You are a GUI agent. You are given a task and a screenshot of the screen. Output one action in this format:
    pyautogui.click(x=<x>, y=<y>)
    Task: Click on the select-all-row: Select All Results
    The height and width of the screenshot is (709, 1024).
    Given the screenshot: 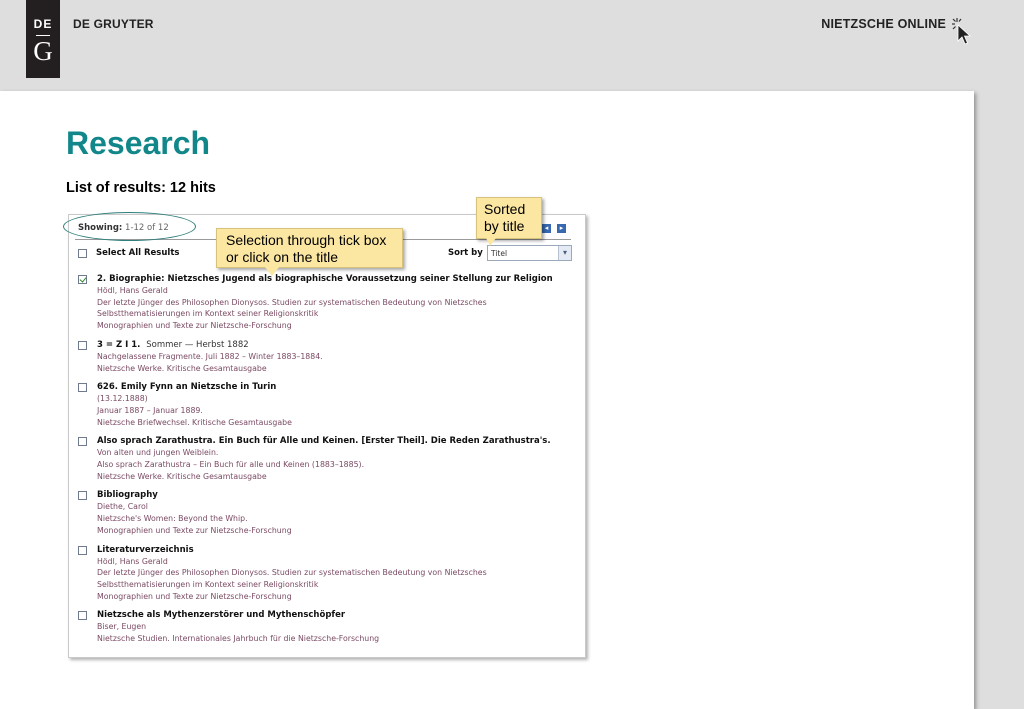 What is the action you would take?
    pyautogui.click(x=128, y=253)
    